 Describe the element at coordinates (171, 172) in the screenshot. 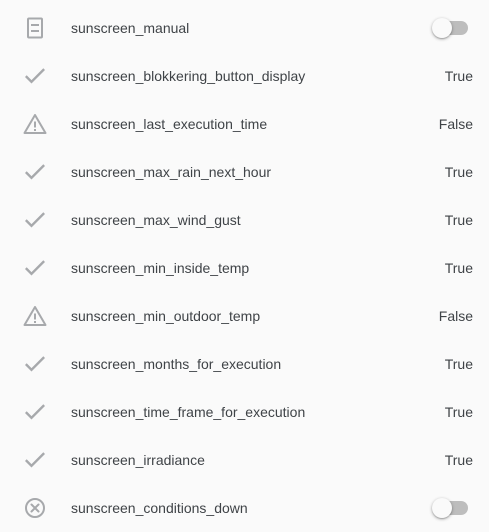

I see `entity-name: sunscreen_max_rain_next_hour` at that location.